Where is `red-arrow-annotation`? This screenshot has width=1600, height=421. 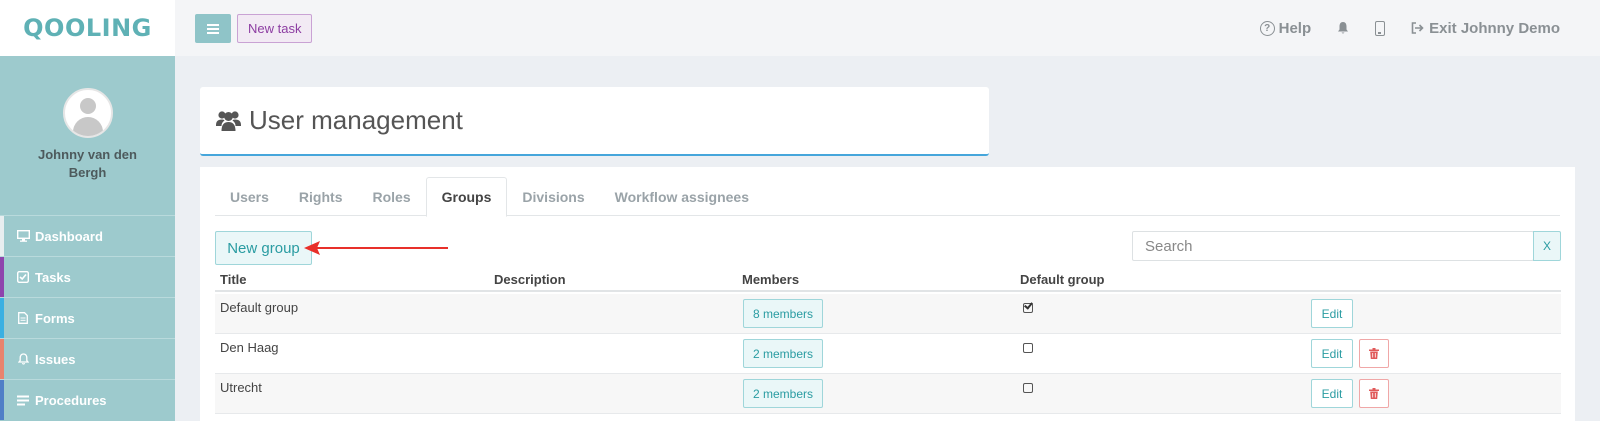
red-arrow-annotation is located at coordinates (376, 248).